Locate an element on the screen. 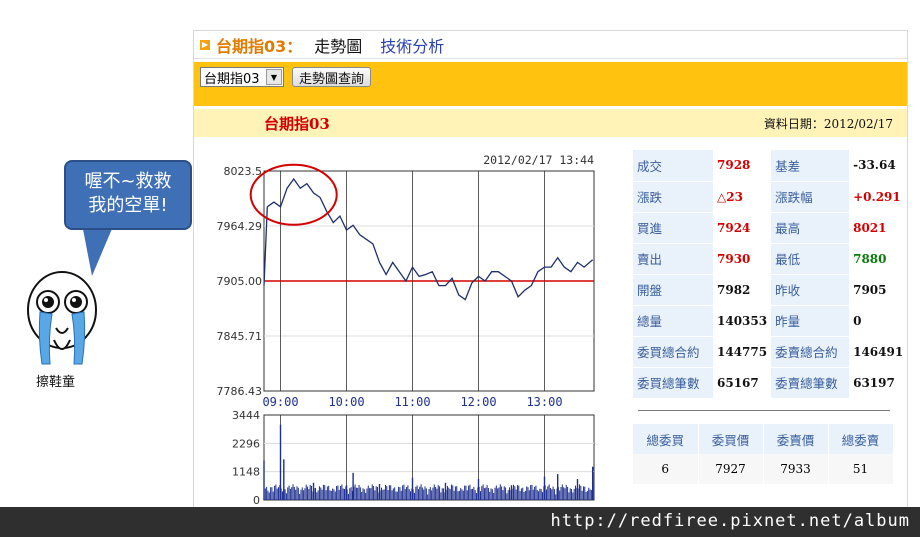  price-y-tick-label: 7905.00 is located at coordinates (240, 281).